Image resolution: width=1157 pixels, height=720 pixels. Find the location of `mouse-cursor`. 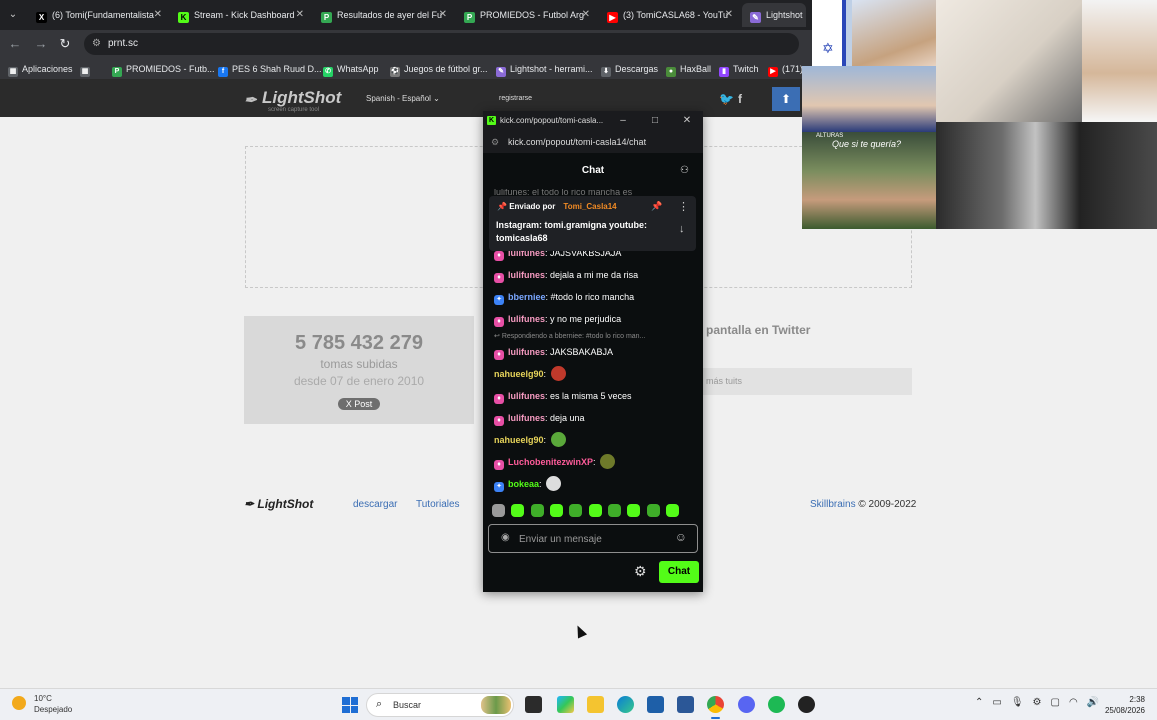

mouse-cursor is located at coordinates (580, 631).